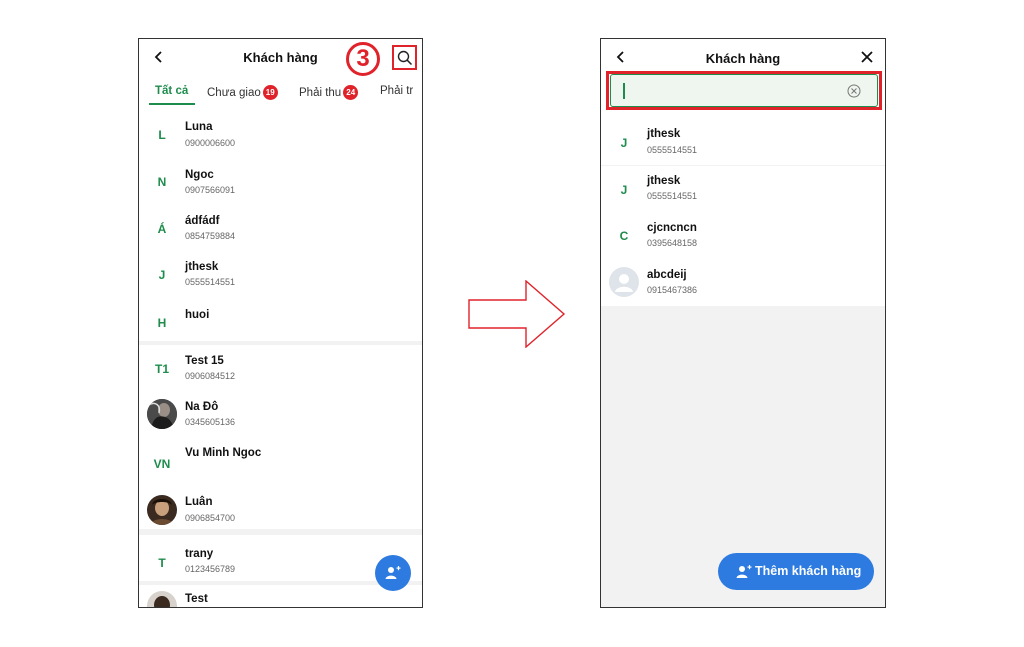 The width and height of the screenshot is (1024, 647). What do you see at coordinates (672, 290) in the screenshot?
I see `customer-phone: 0915467386` at bounding box center [672, 290].